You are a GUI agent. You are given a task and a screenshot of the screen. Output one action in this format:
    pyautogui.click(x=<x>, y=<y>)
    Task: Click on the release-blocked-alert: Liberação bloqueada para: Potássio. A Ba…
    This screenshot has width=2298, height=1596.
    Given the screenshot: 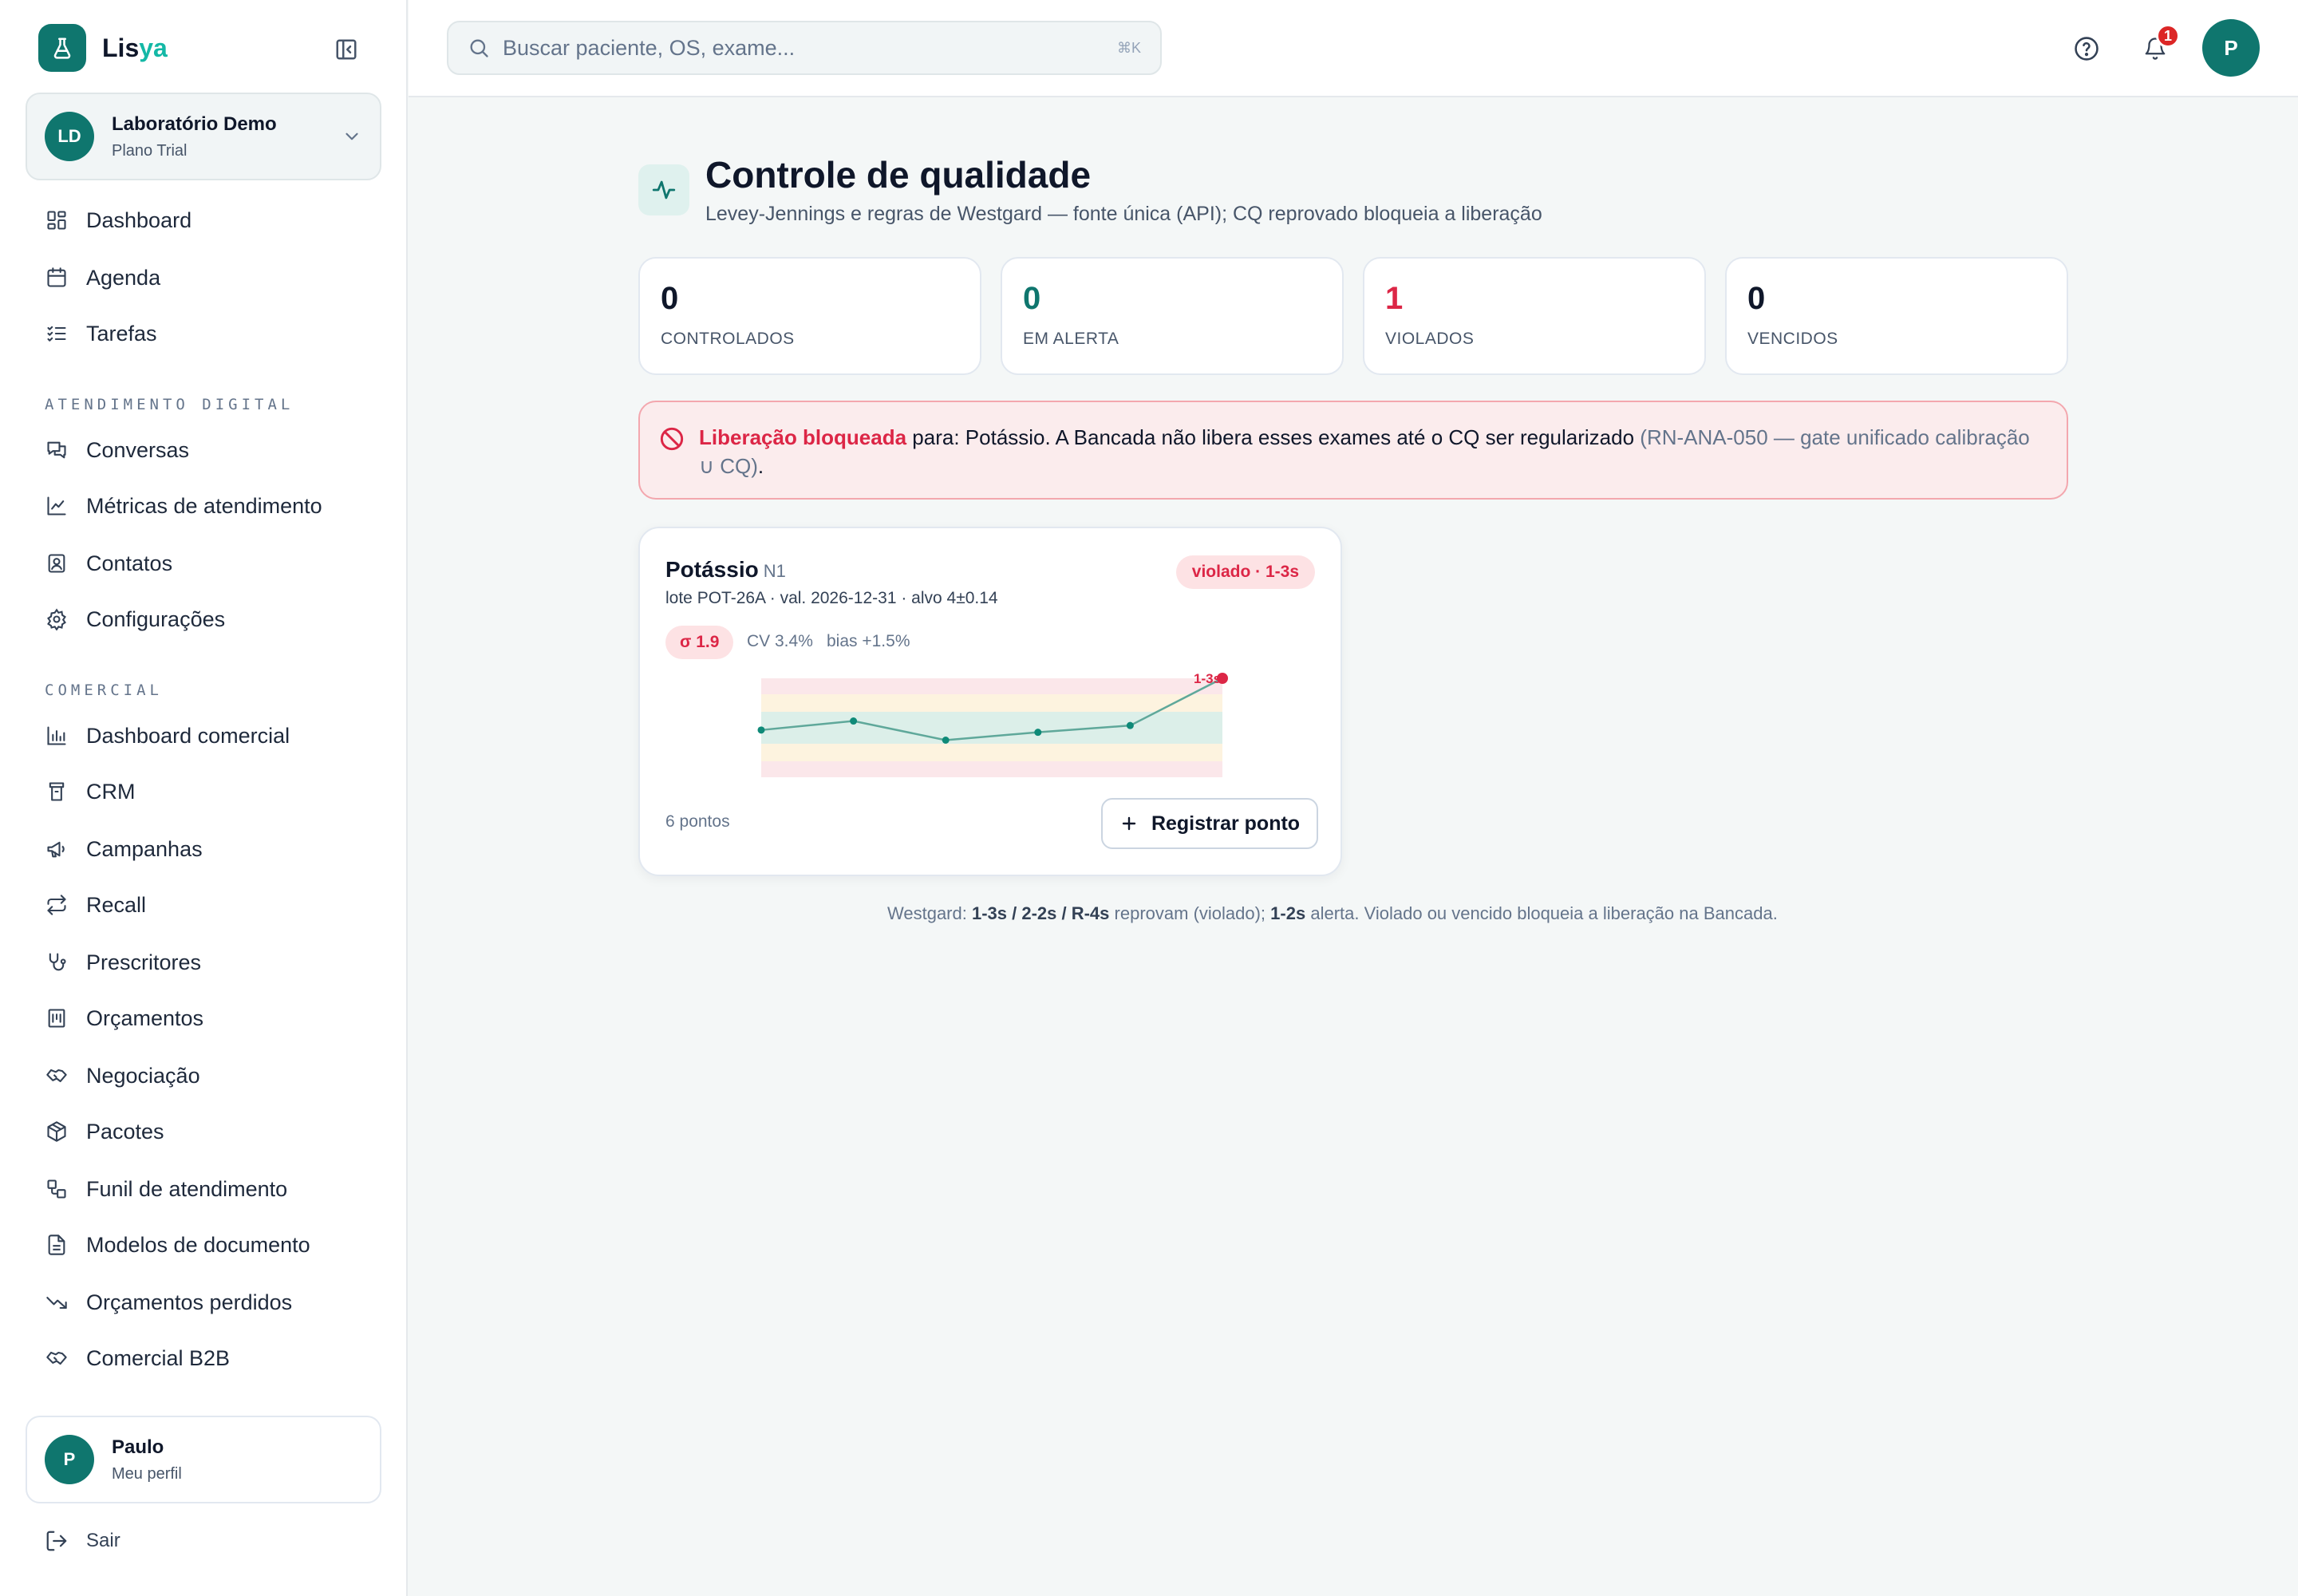 What is the action you would take?
    pyautogui.click(x=1353, y=450)
    